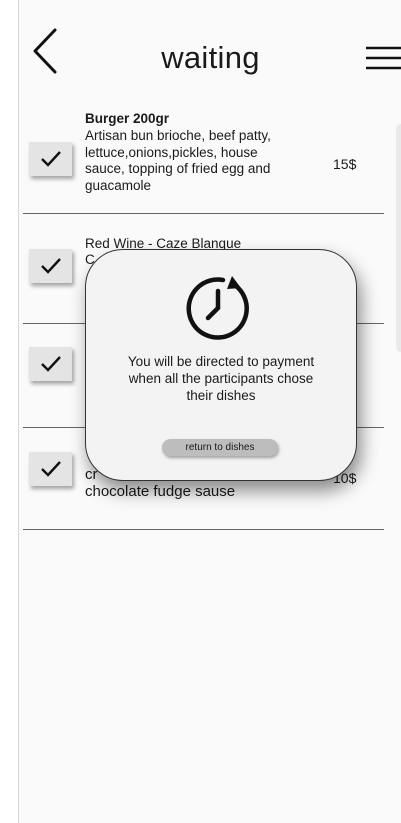  Describe the element at coordinates (398, 238) in the screenshot. I see `scrollbar` at that location.